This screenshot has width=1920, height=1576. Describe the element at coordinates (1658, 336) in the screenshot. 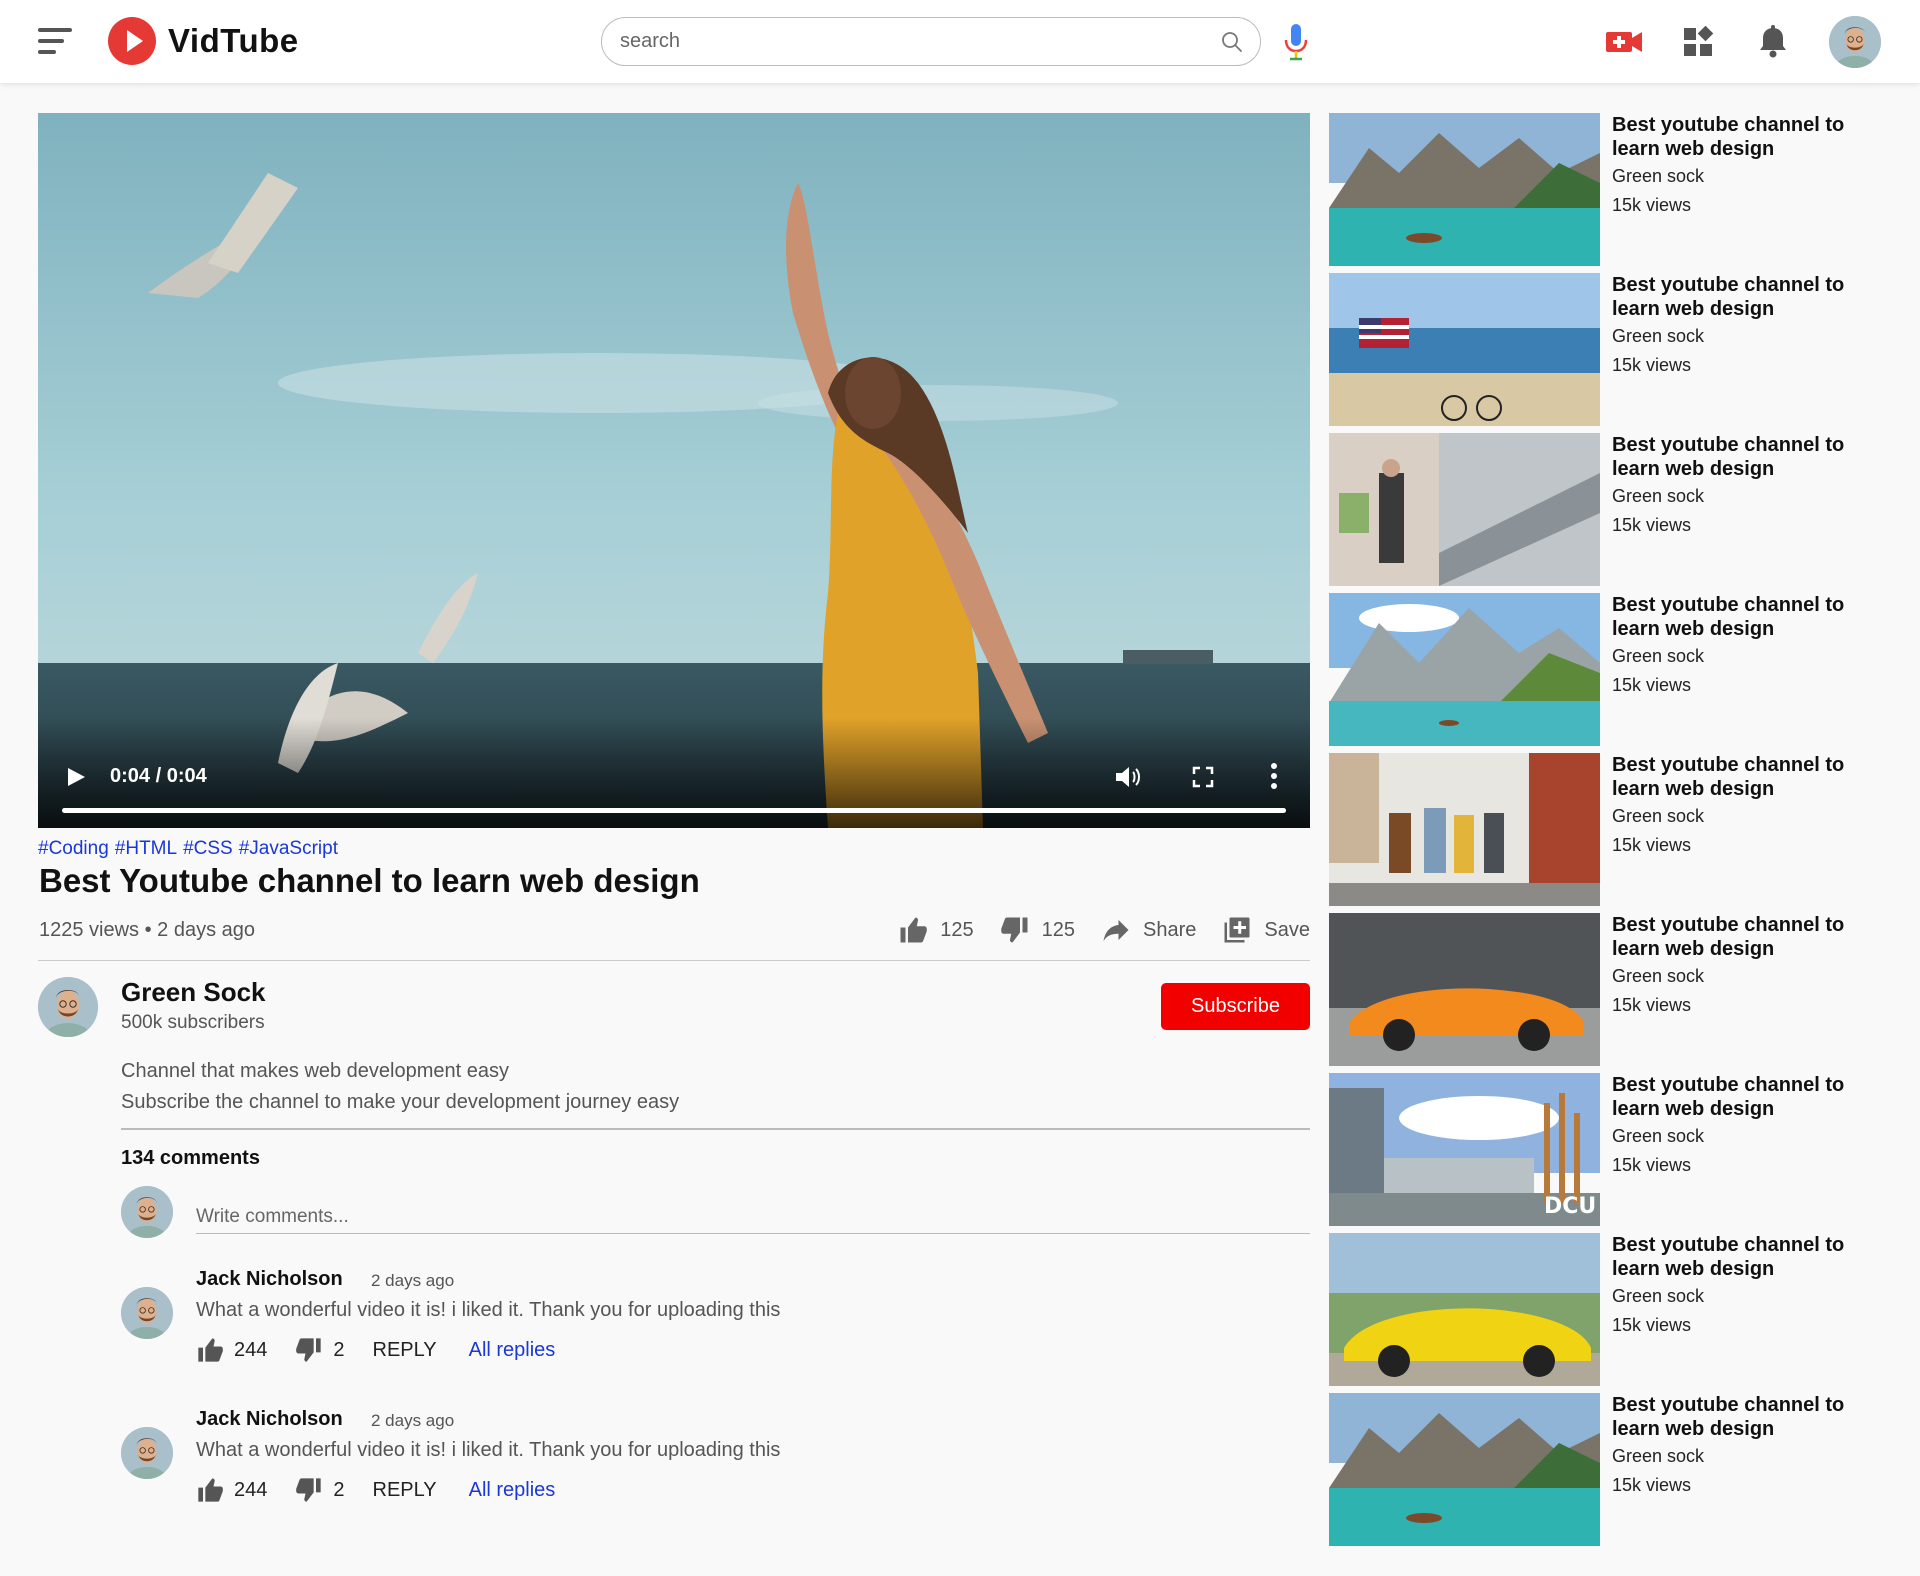

I see `recommended-video-channel: Green sock` at that location.